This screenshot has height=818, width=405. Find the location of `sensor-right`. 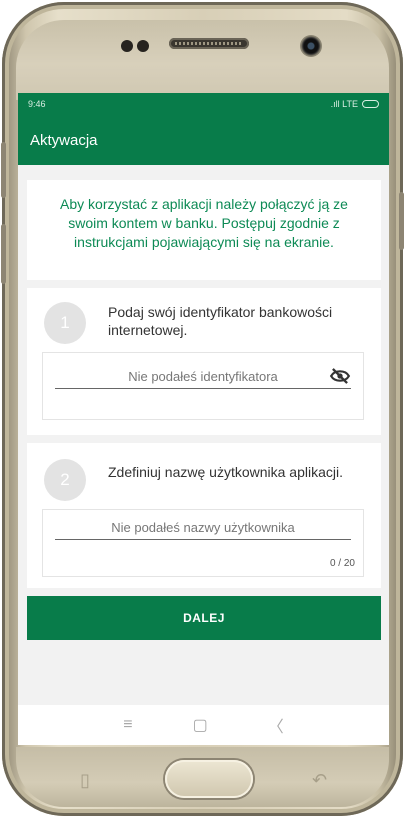

sensor-right is located at coordinates (143, 46).